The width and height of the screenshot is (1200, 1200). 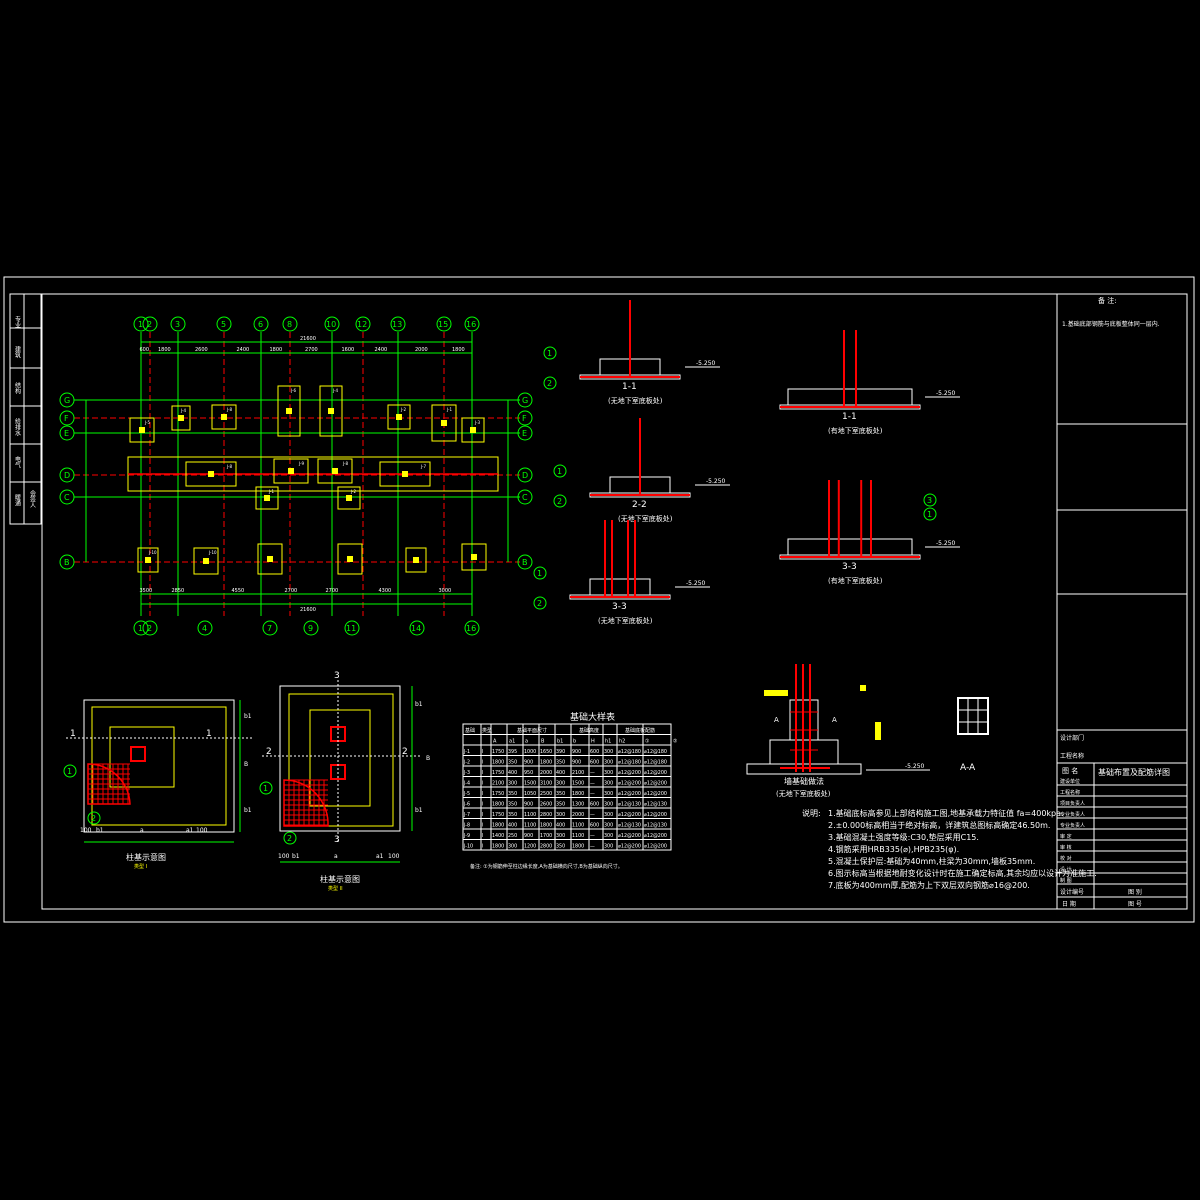 I want to click on d1-dim-1: b1, so click(x=100, y=830).